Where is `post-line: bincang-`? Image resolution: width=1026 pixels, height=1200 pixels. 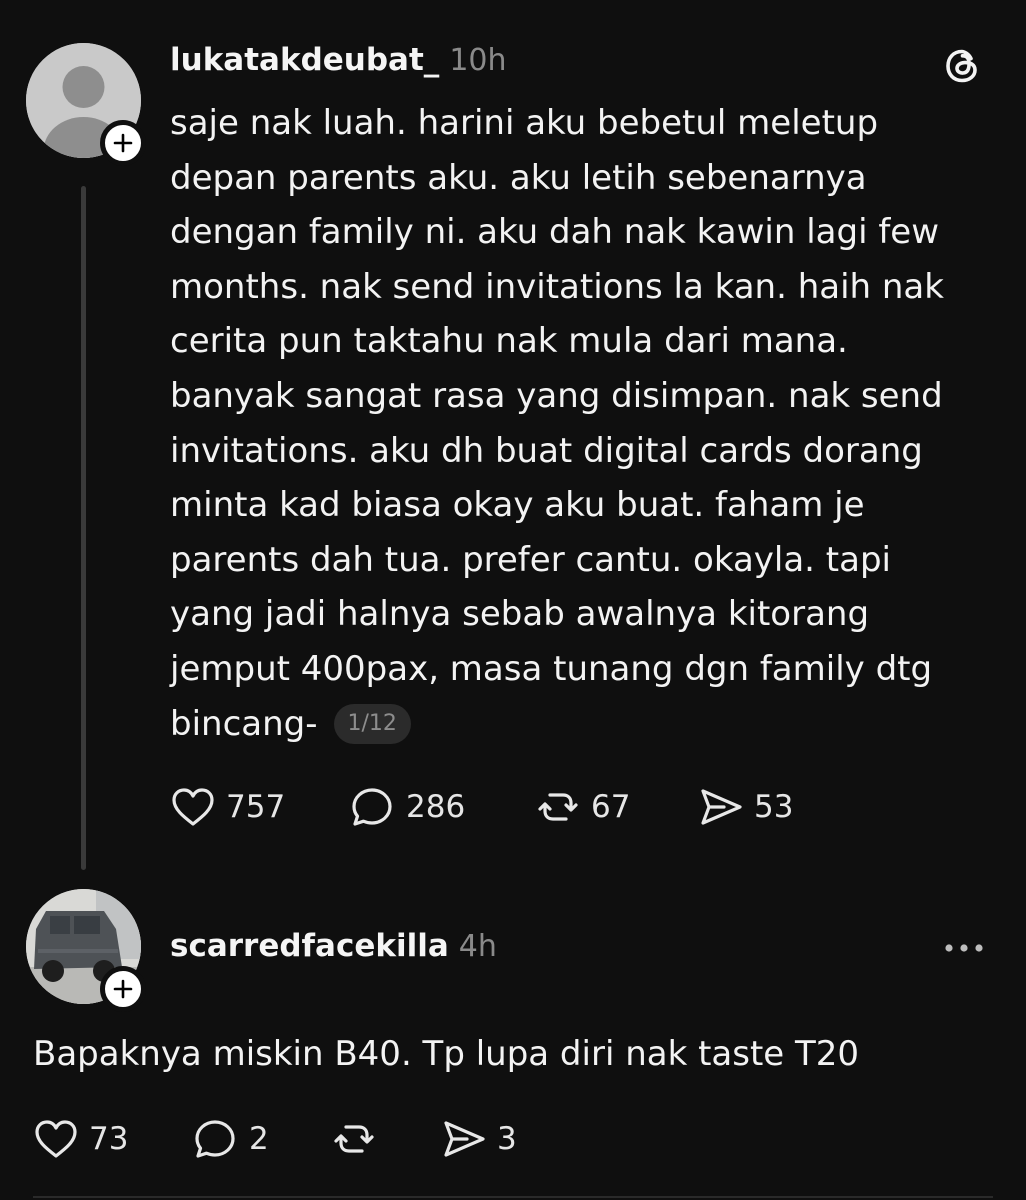 post-line: bincang- is located at coordinates (244, 723).